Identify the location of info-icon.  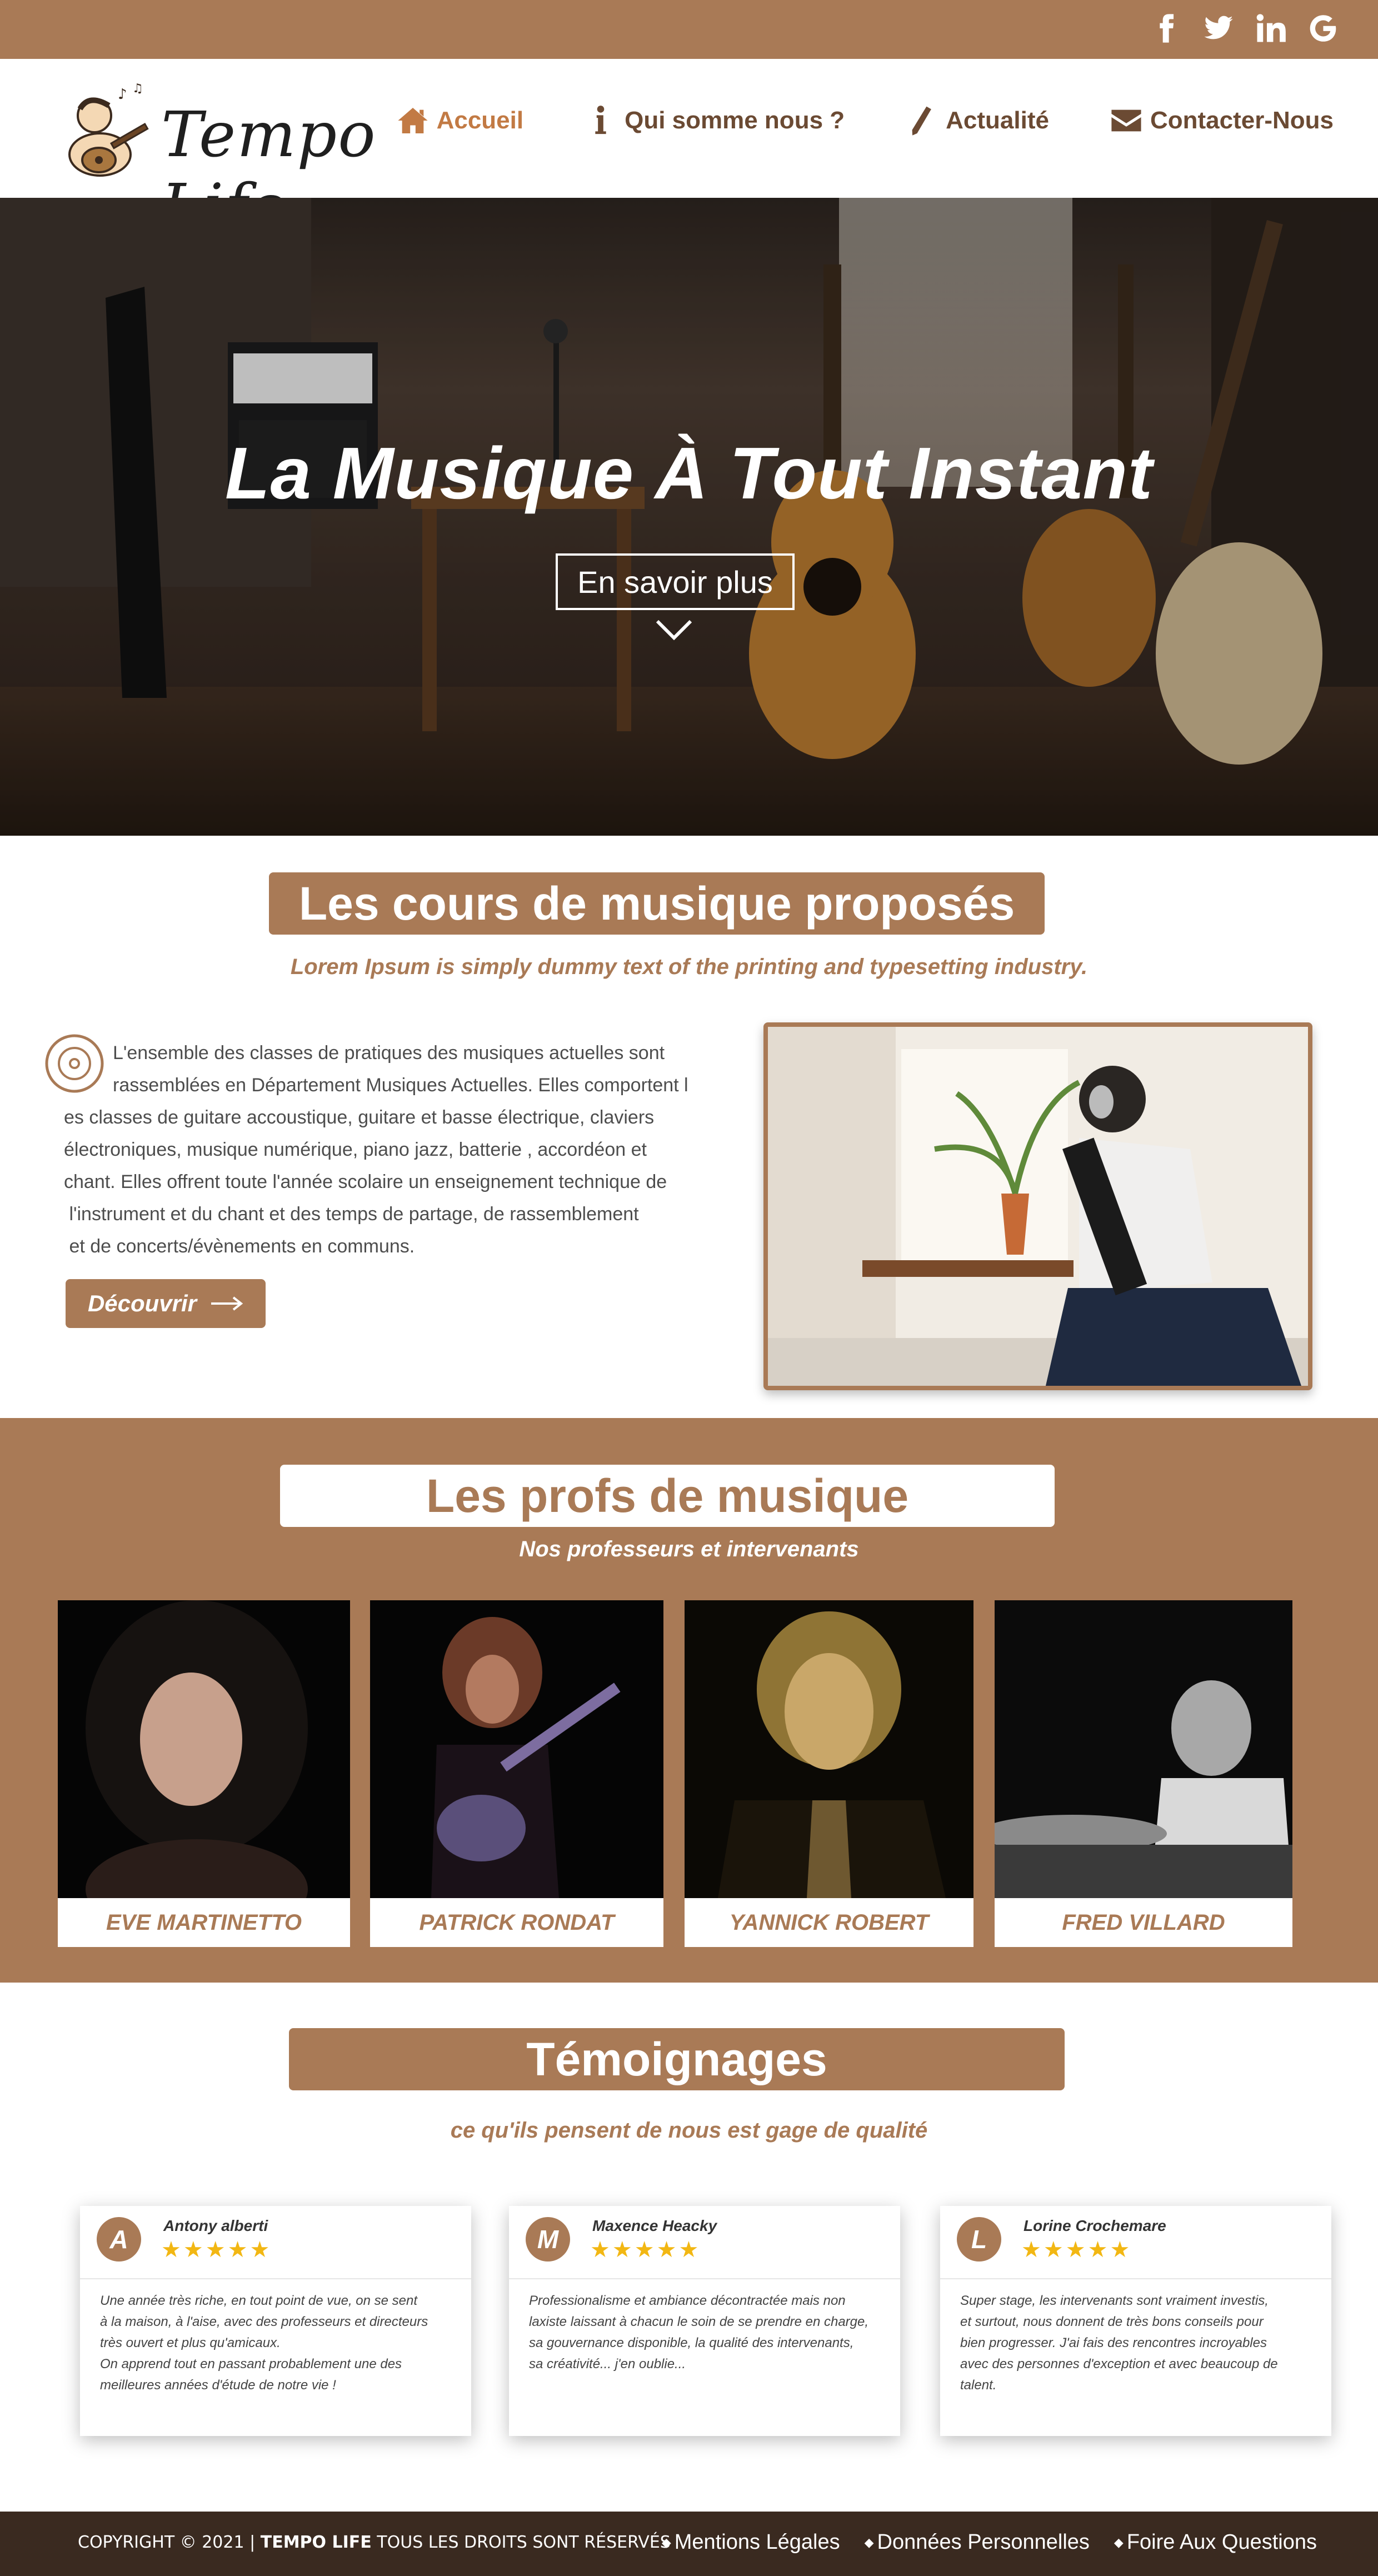
(600, 120).